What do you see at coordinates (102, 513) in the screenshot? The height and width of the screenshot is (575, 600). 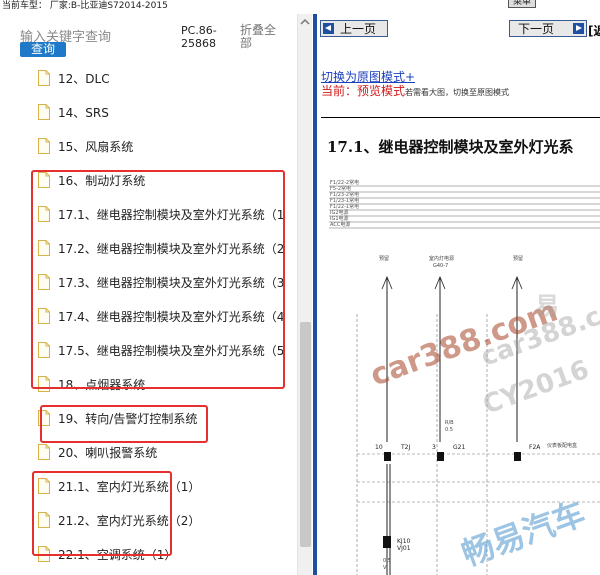 I see `highlight-box-interior` at bounding box center [102, 513].